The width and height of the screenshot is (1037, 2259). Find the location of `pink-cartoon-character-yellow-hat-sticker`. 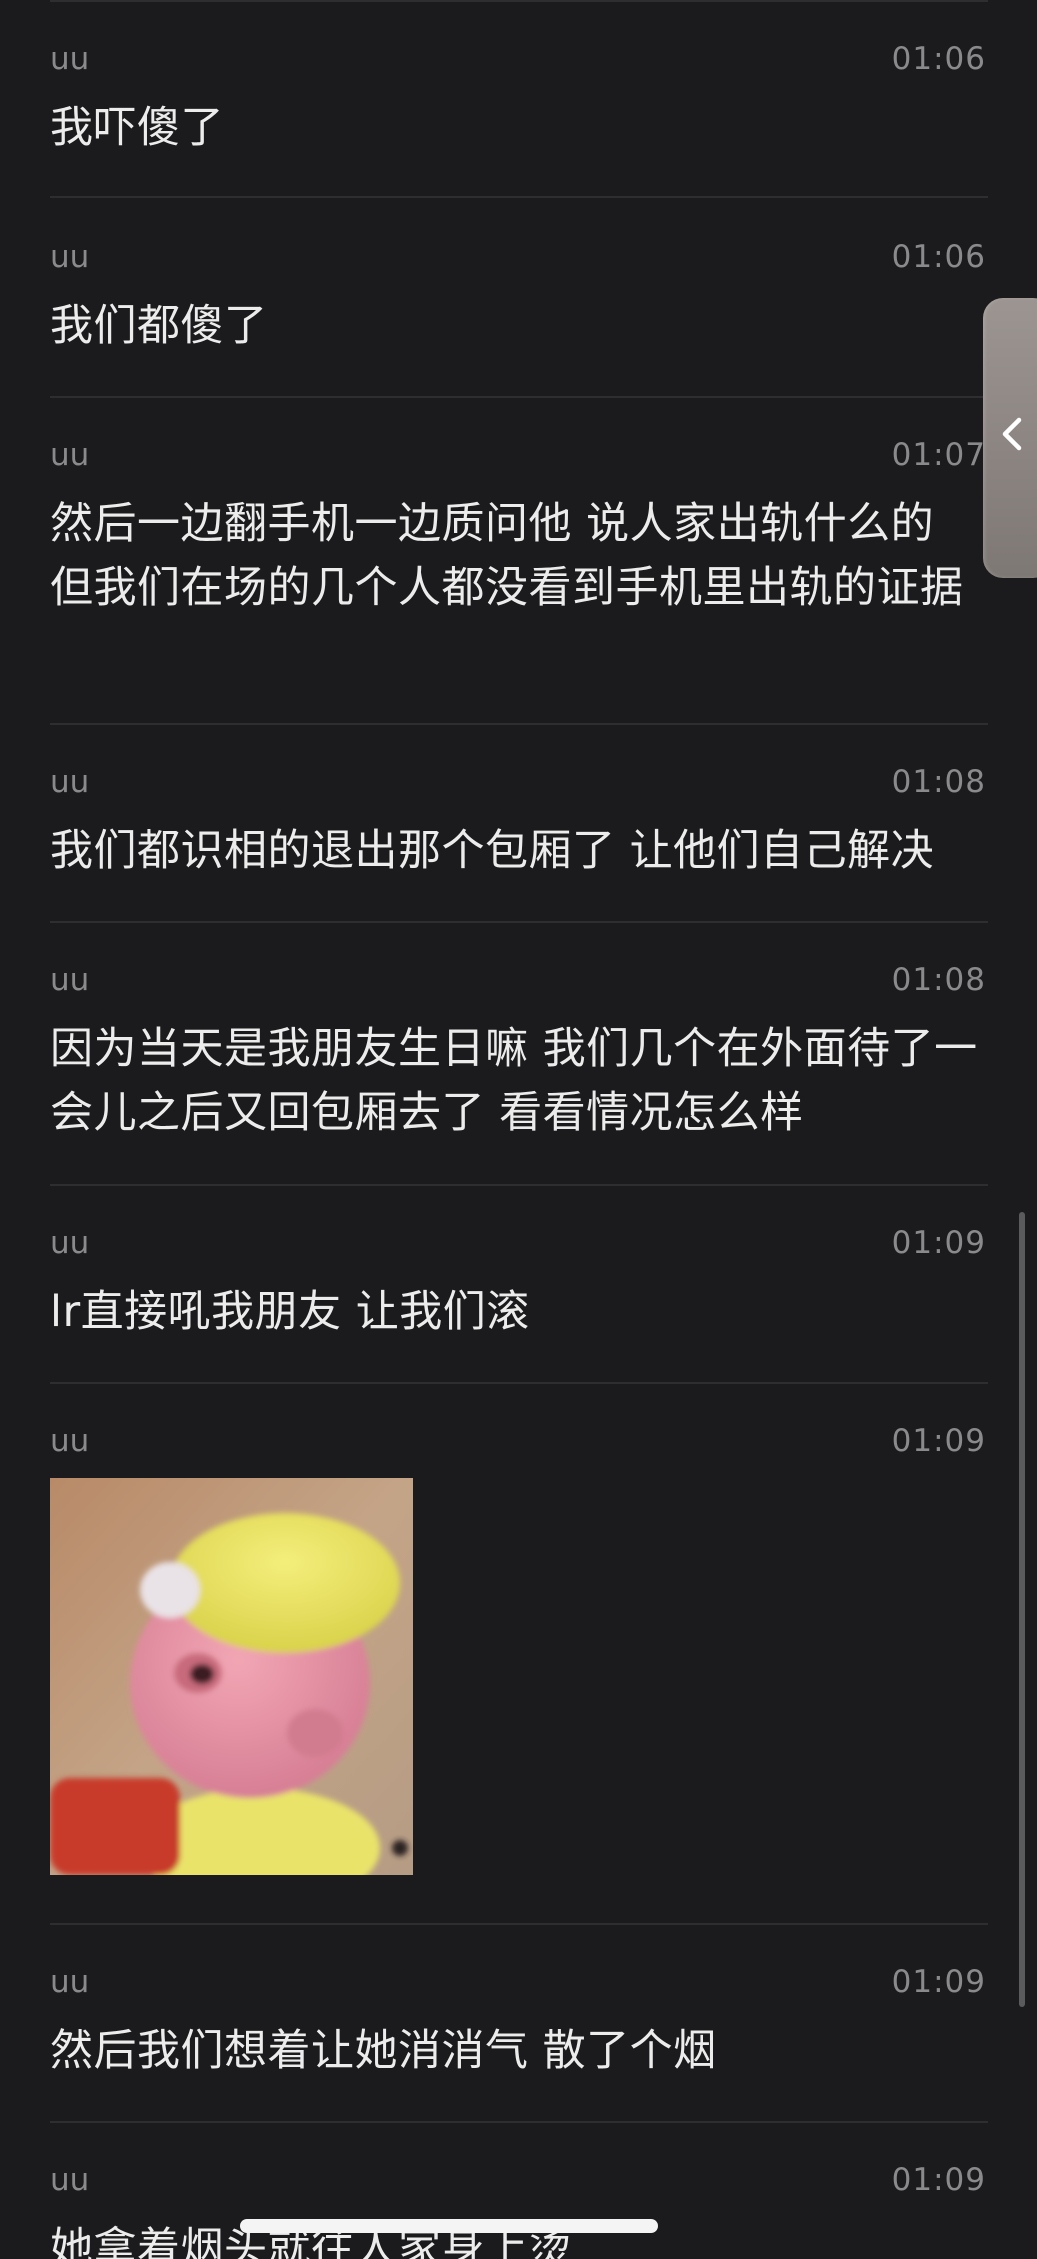

pink-cartoon-character-yellow-hat-sticker is located at coordinates (231, 1676).